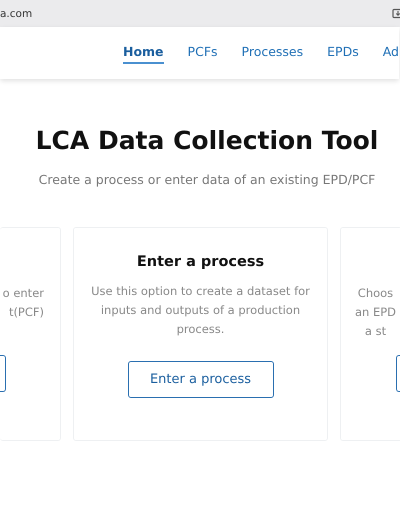 Image resolution: width=400 pixels, height=516 pixels. I want to click on nav-link: Ad, so click(390, 53).